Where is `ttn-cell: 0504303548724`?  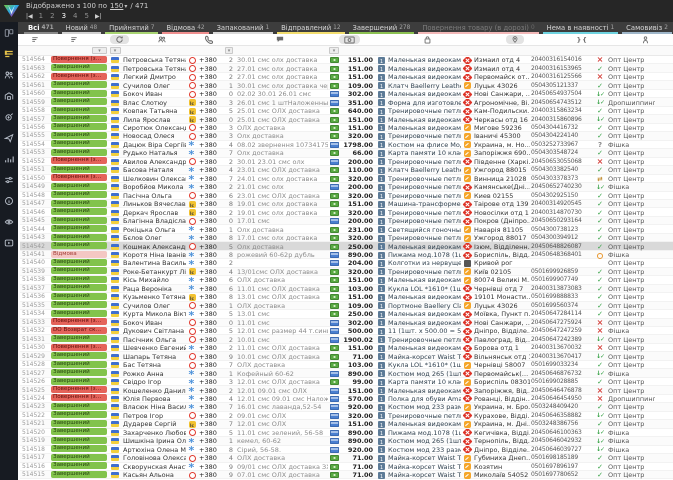
ttn-cell: 0504303548724 is located at coordinates (561, 153).